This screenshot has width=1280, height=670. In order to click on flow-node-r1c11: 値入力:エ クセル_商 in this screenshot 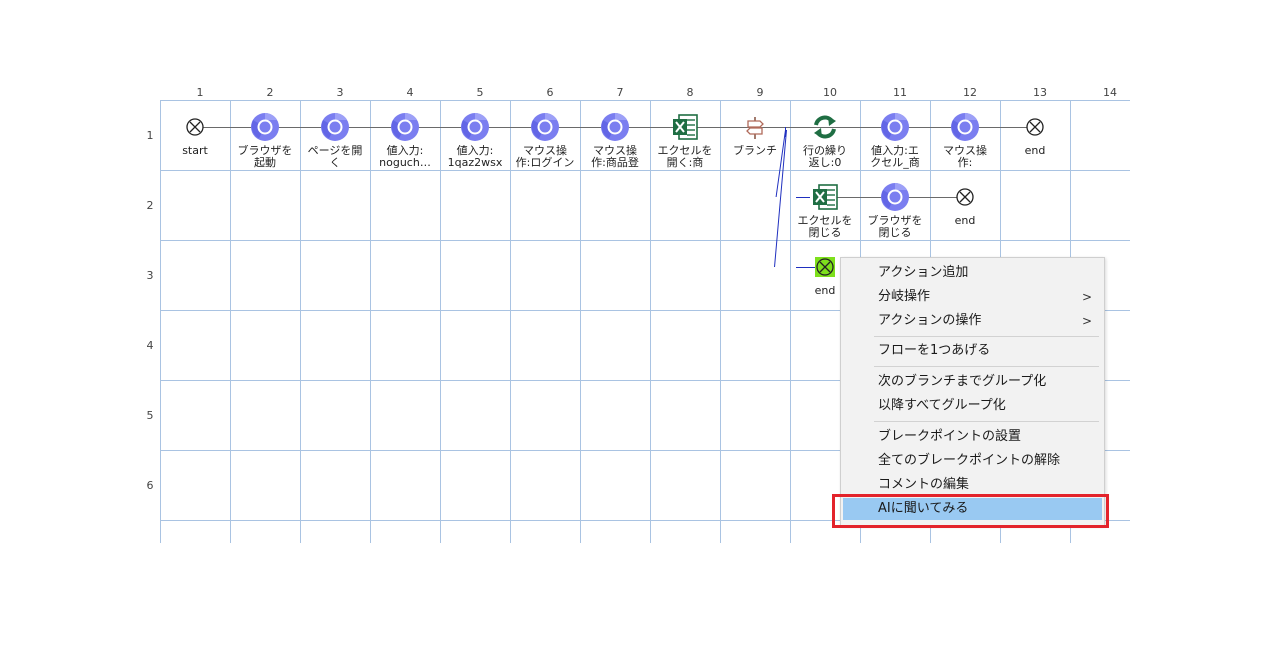, I will do `click(895, 140)`.